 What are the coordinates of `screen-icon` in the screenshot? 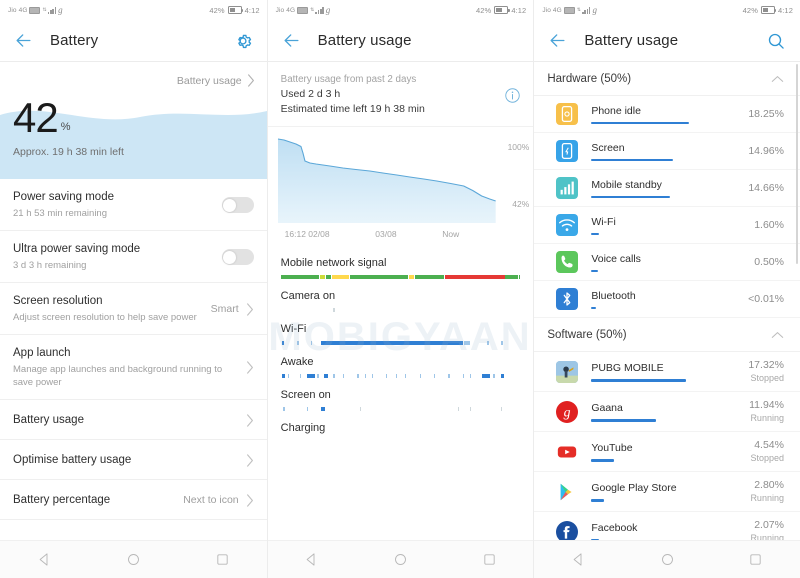 It's located at (567, 151).